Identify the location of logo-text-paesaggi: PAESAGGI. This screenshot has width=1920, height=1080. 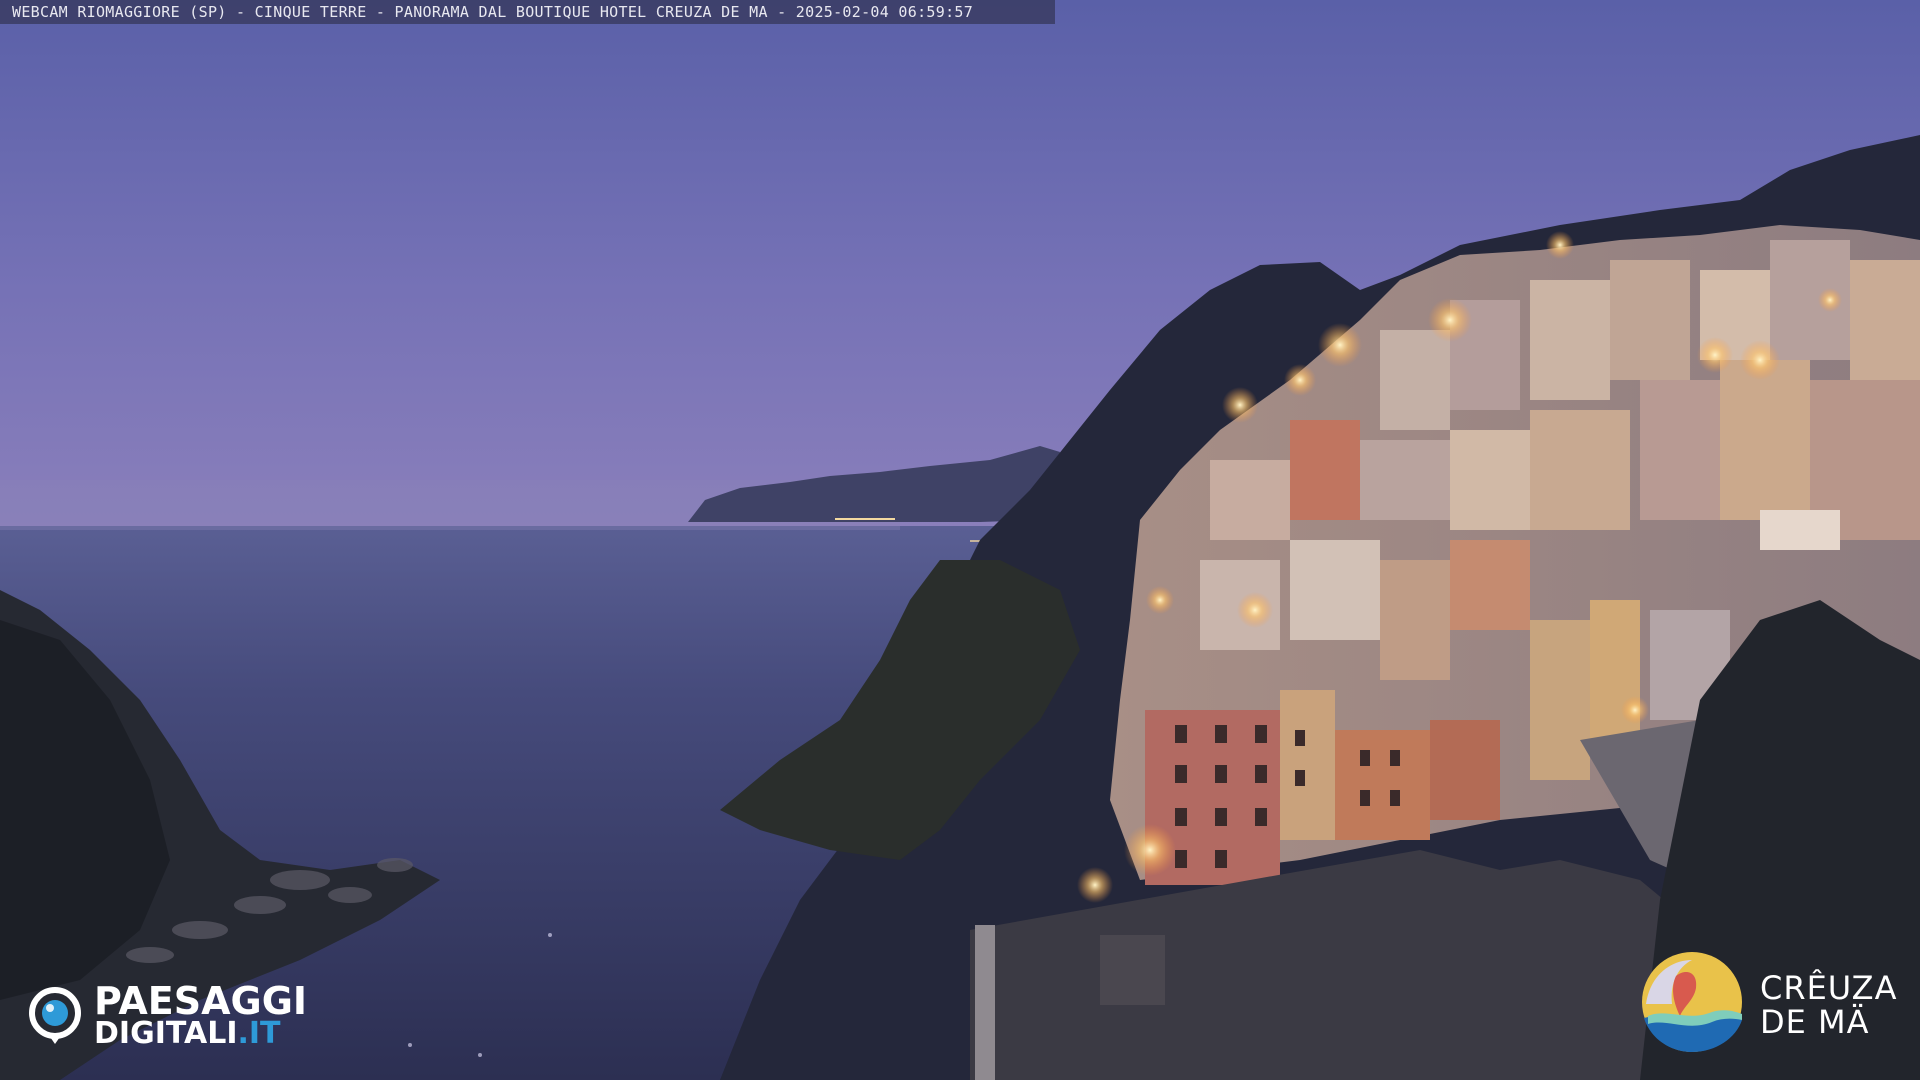
(201, 1001).